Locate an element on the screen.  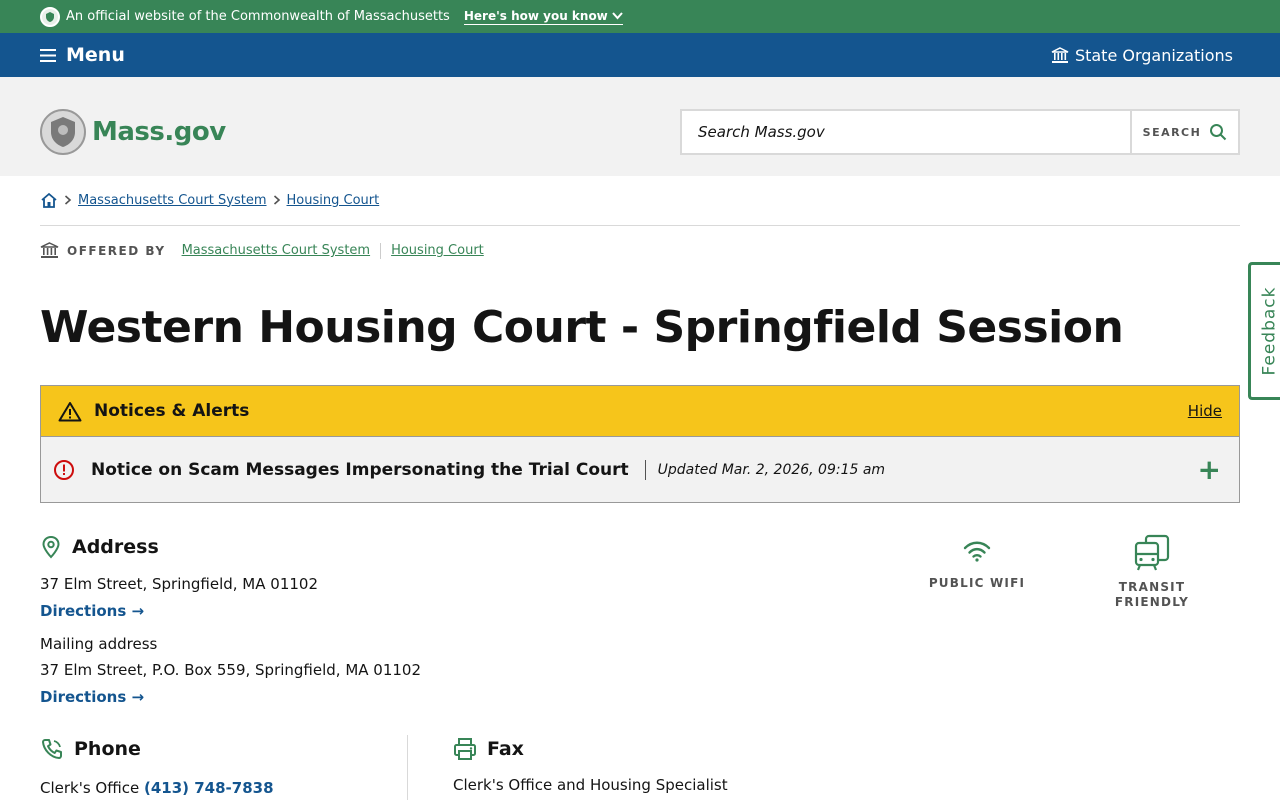
feedback-label: Feedback is located at coordinates (1269, 331).